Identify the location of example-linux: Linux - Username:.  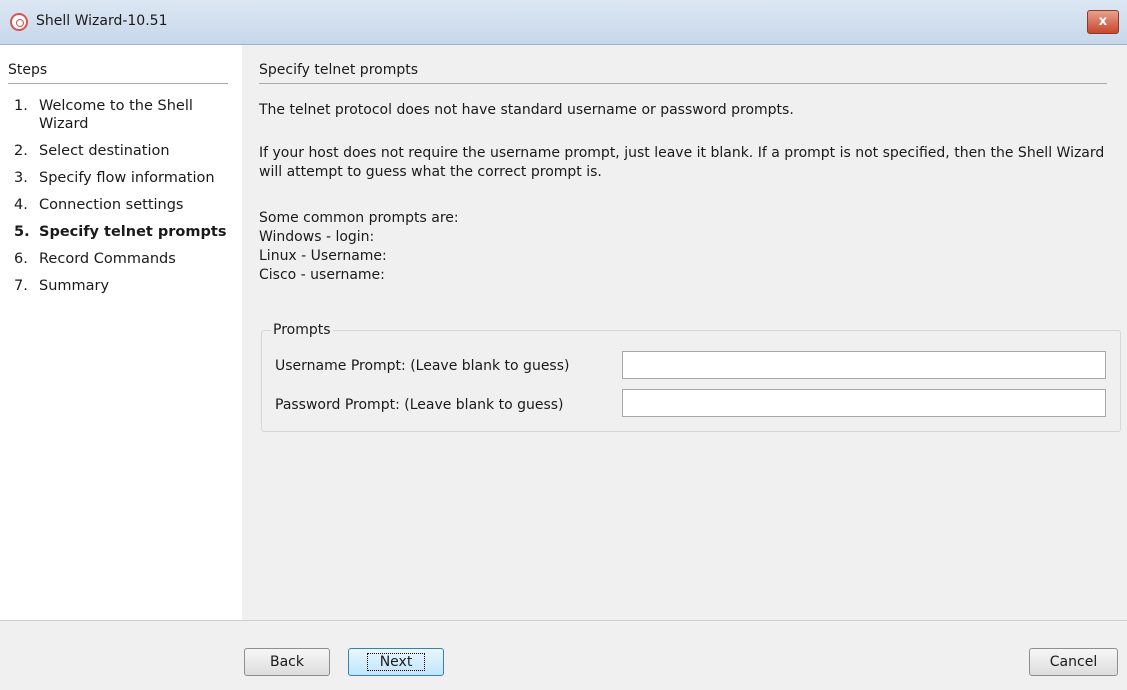
(323, 256).